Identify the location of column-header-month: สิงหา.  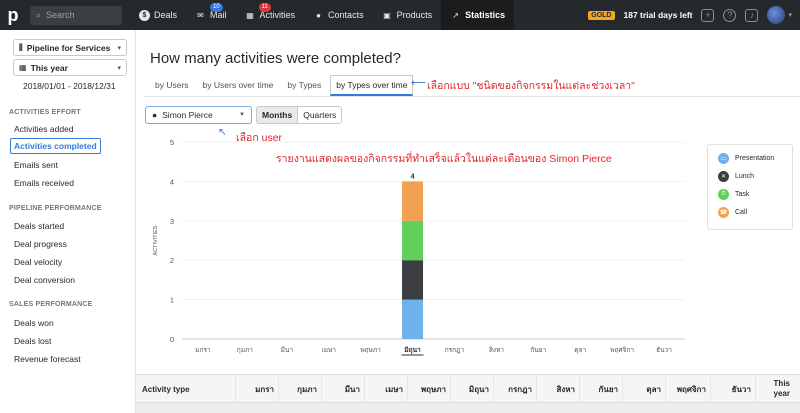
(558, 389).